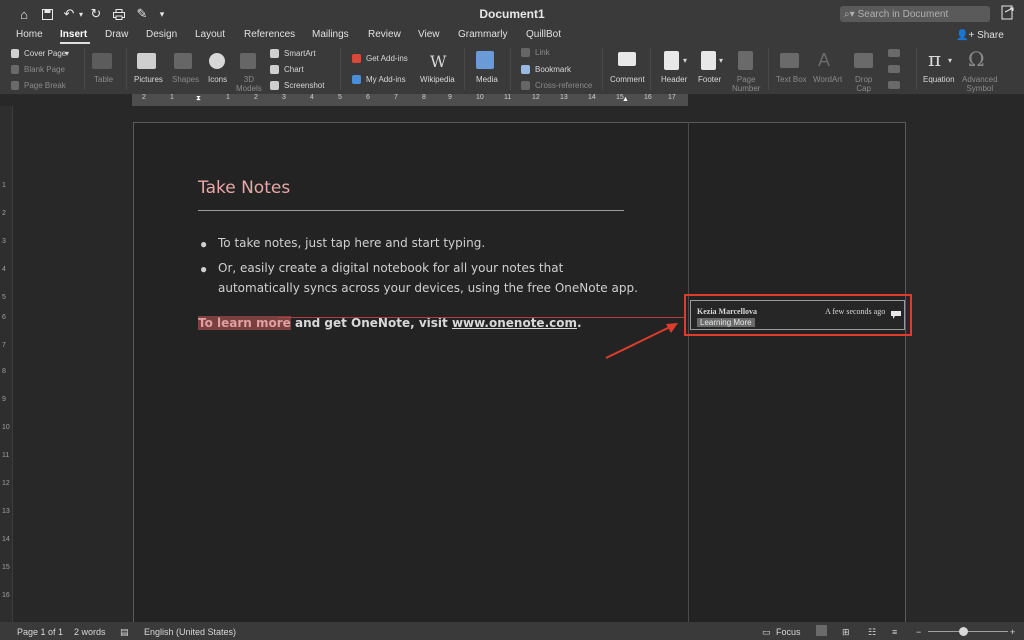 The height and width of the screenshot is (640, 1024). I want to click on store-icon, so click(356, 58).